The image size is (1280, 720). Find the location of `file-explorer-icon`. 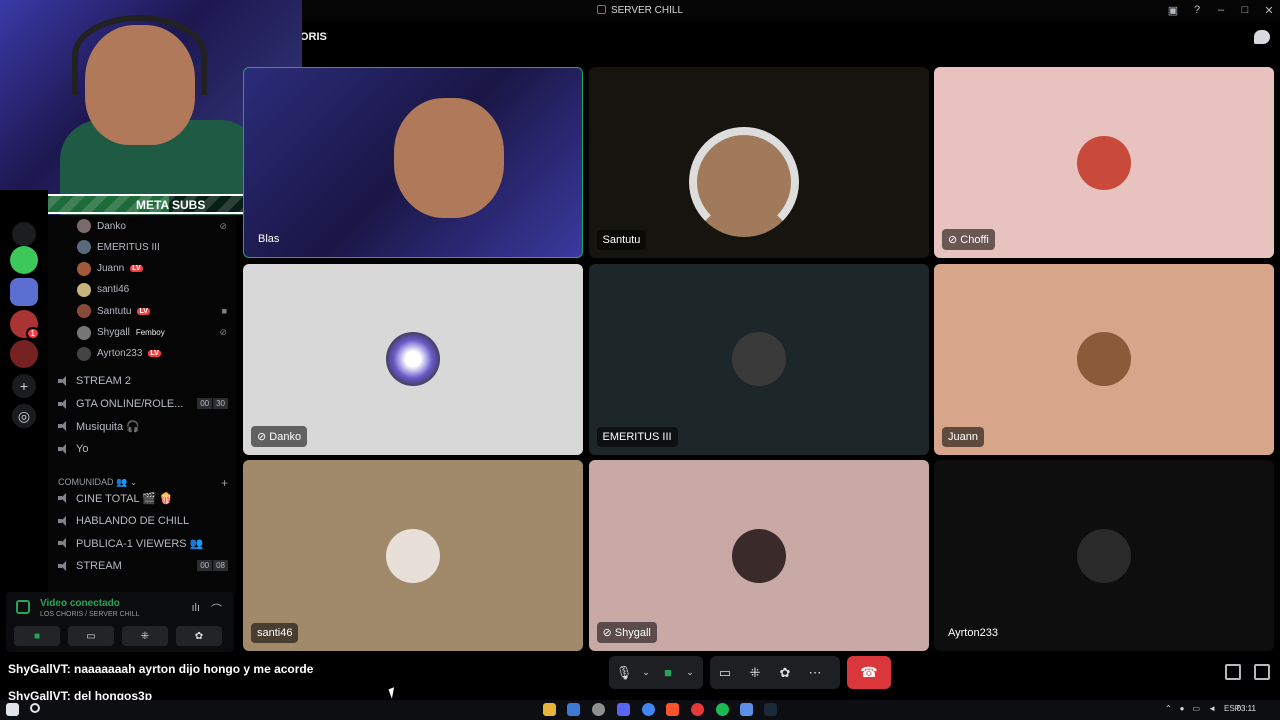

file-explorer-icon is located at coordinates (549, 709).